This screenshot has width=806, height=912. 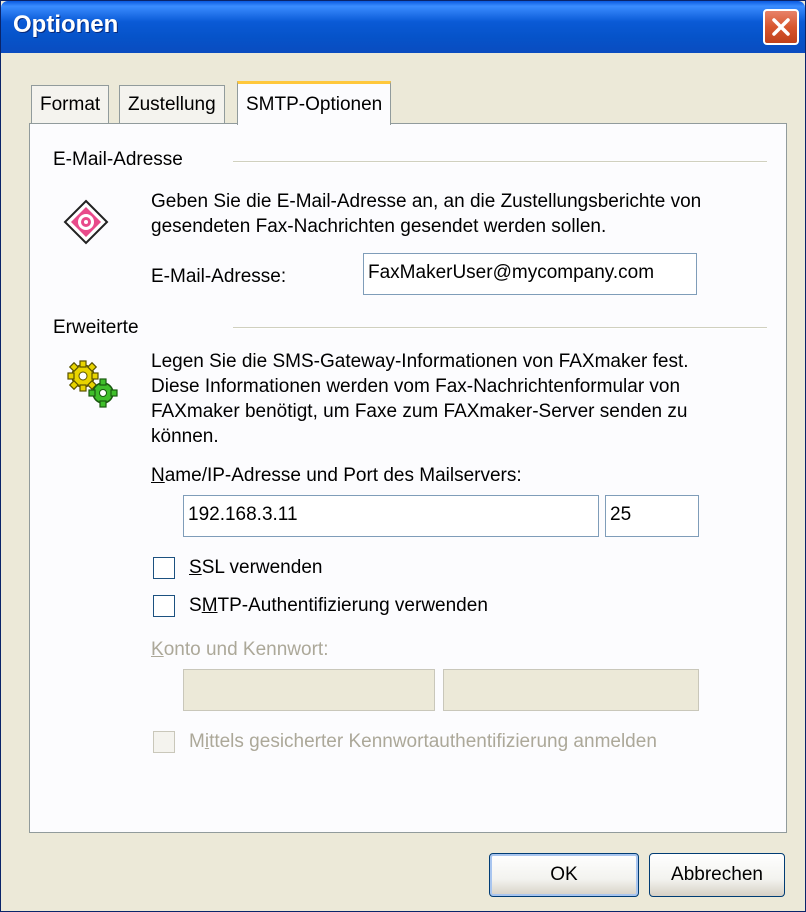 What do you see at coordinates (209, 605) in the screenshot?
I see `smtp-auth-label-mnemonic: M` at bounding box center [209, 605].